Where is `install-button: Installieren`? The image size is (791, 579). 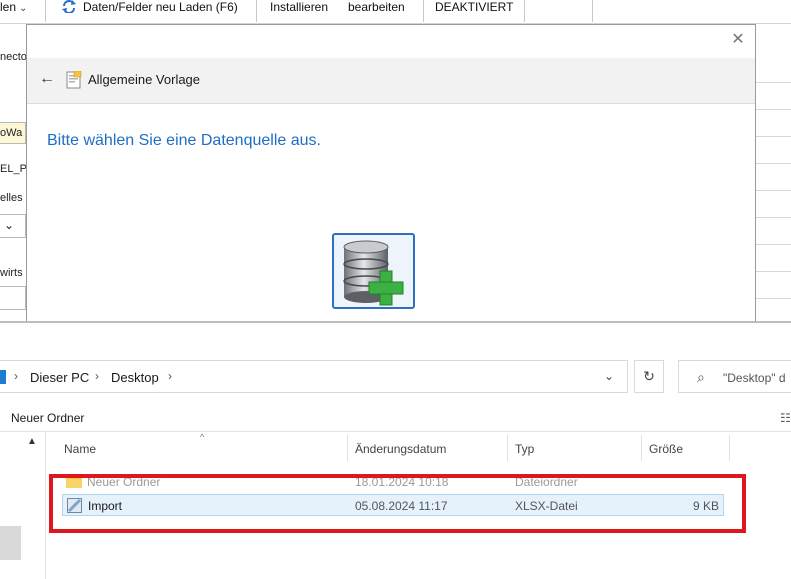 install-button: Installieren is located at coordinates (299, 11).